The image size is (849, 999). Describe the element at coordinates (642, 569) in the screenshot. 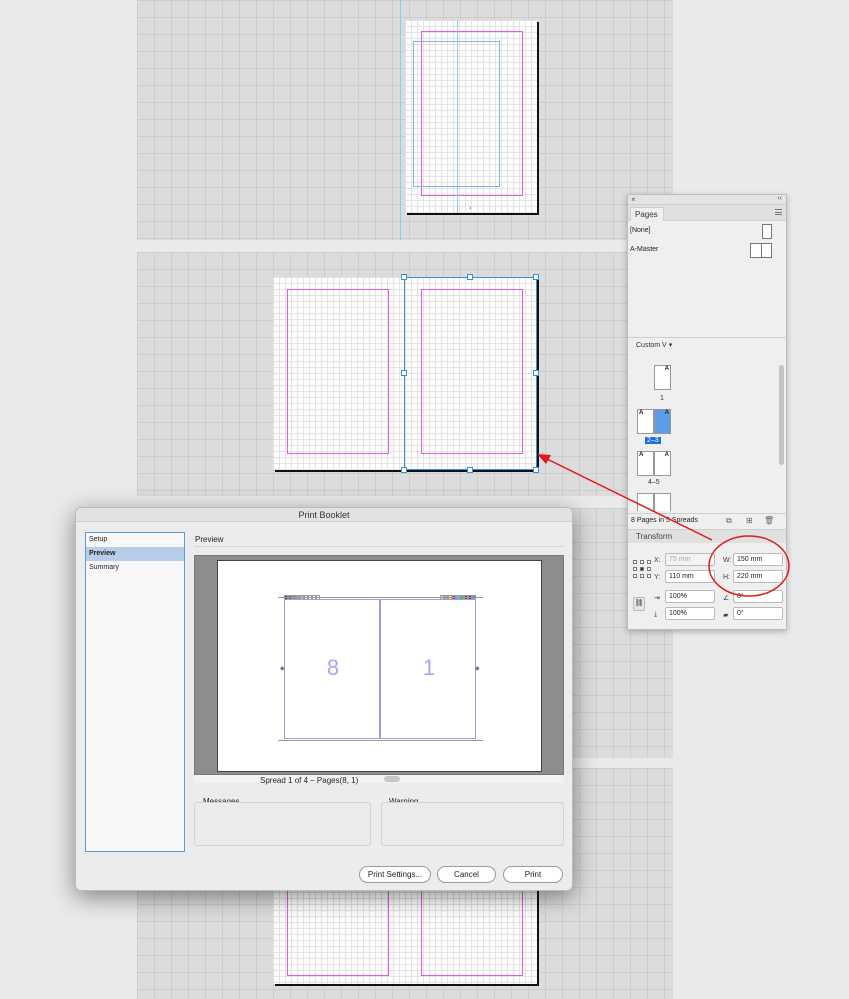

I see `reference-point-grid` at that location.